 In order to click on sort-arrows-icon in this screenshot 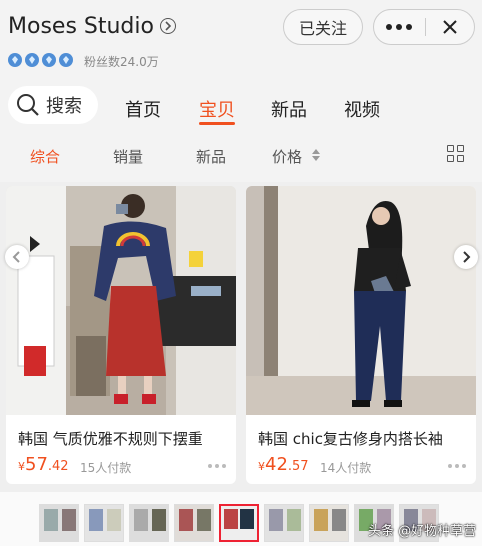, I will do `click(316, 155)`.